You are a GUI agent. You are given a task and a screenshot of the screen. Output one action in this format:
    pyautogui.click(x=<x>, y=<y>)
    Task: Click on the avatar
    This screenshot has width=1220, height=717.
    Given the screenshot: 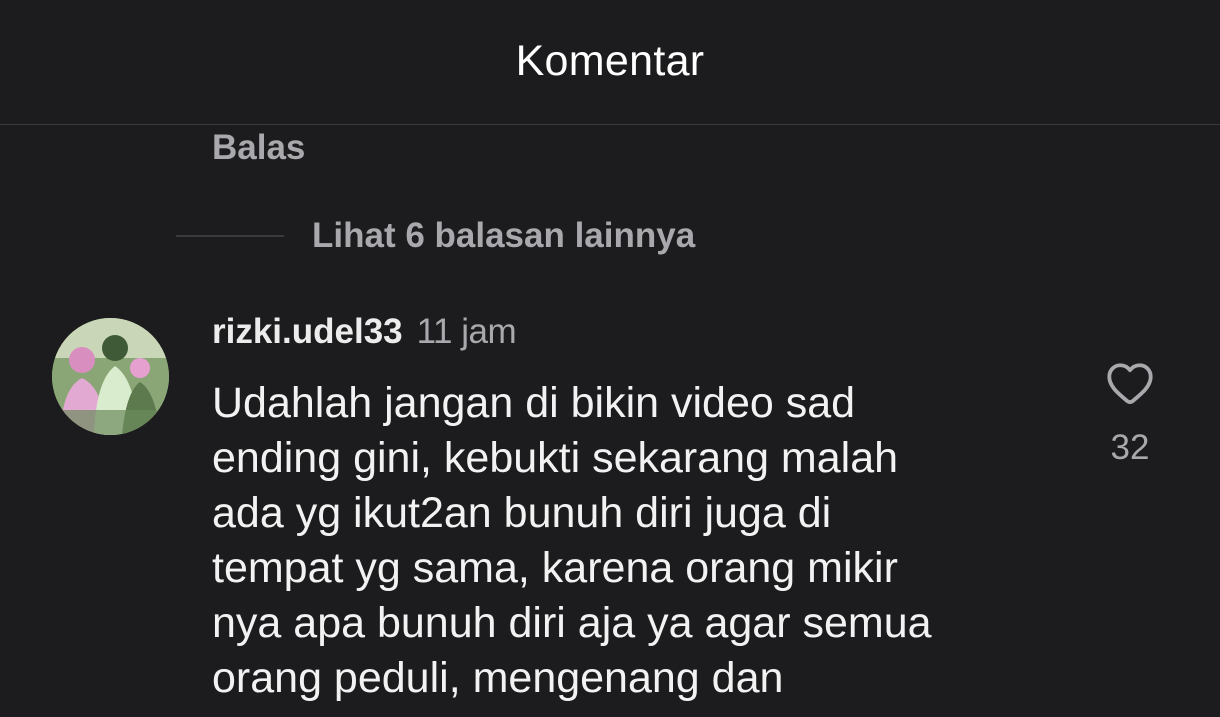 What is the action you would take?
    pyautogui.click(x=110, y=376)
    